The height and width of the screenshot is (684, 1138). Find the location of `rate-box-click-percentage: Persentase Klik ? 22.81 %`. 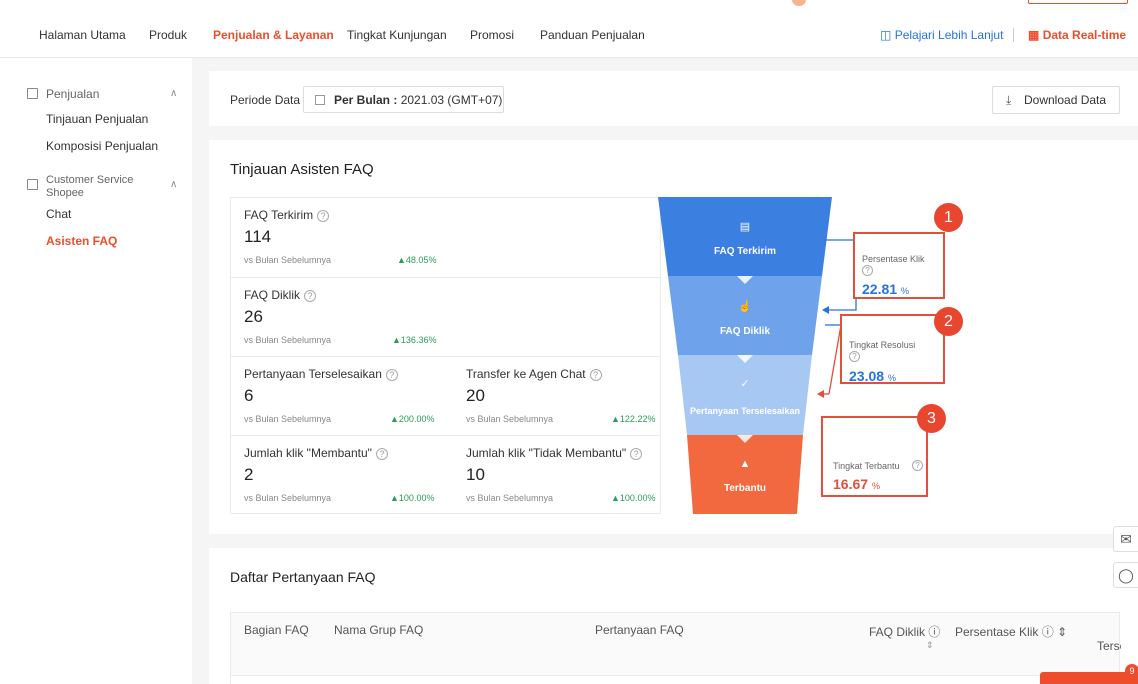

rate-box-click-percentage: Persentase Klik ? 22.81 % is located at coordinates (899, 265).